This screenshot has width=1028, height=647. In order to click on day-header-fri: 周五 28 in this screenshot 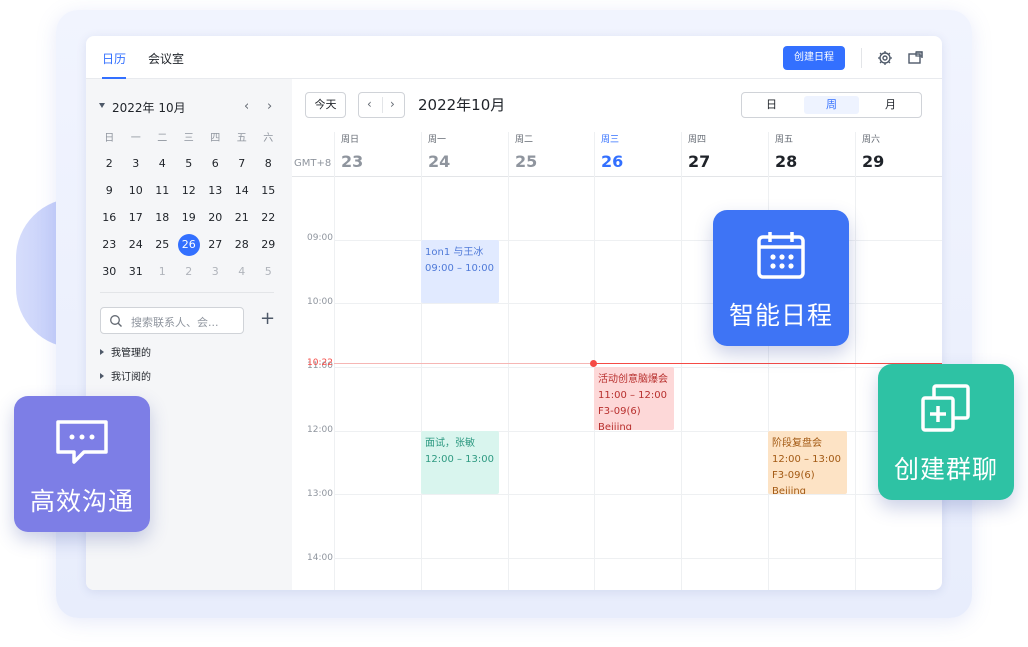, I will do `click(811, 154)`.